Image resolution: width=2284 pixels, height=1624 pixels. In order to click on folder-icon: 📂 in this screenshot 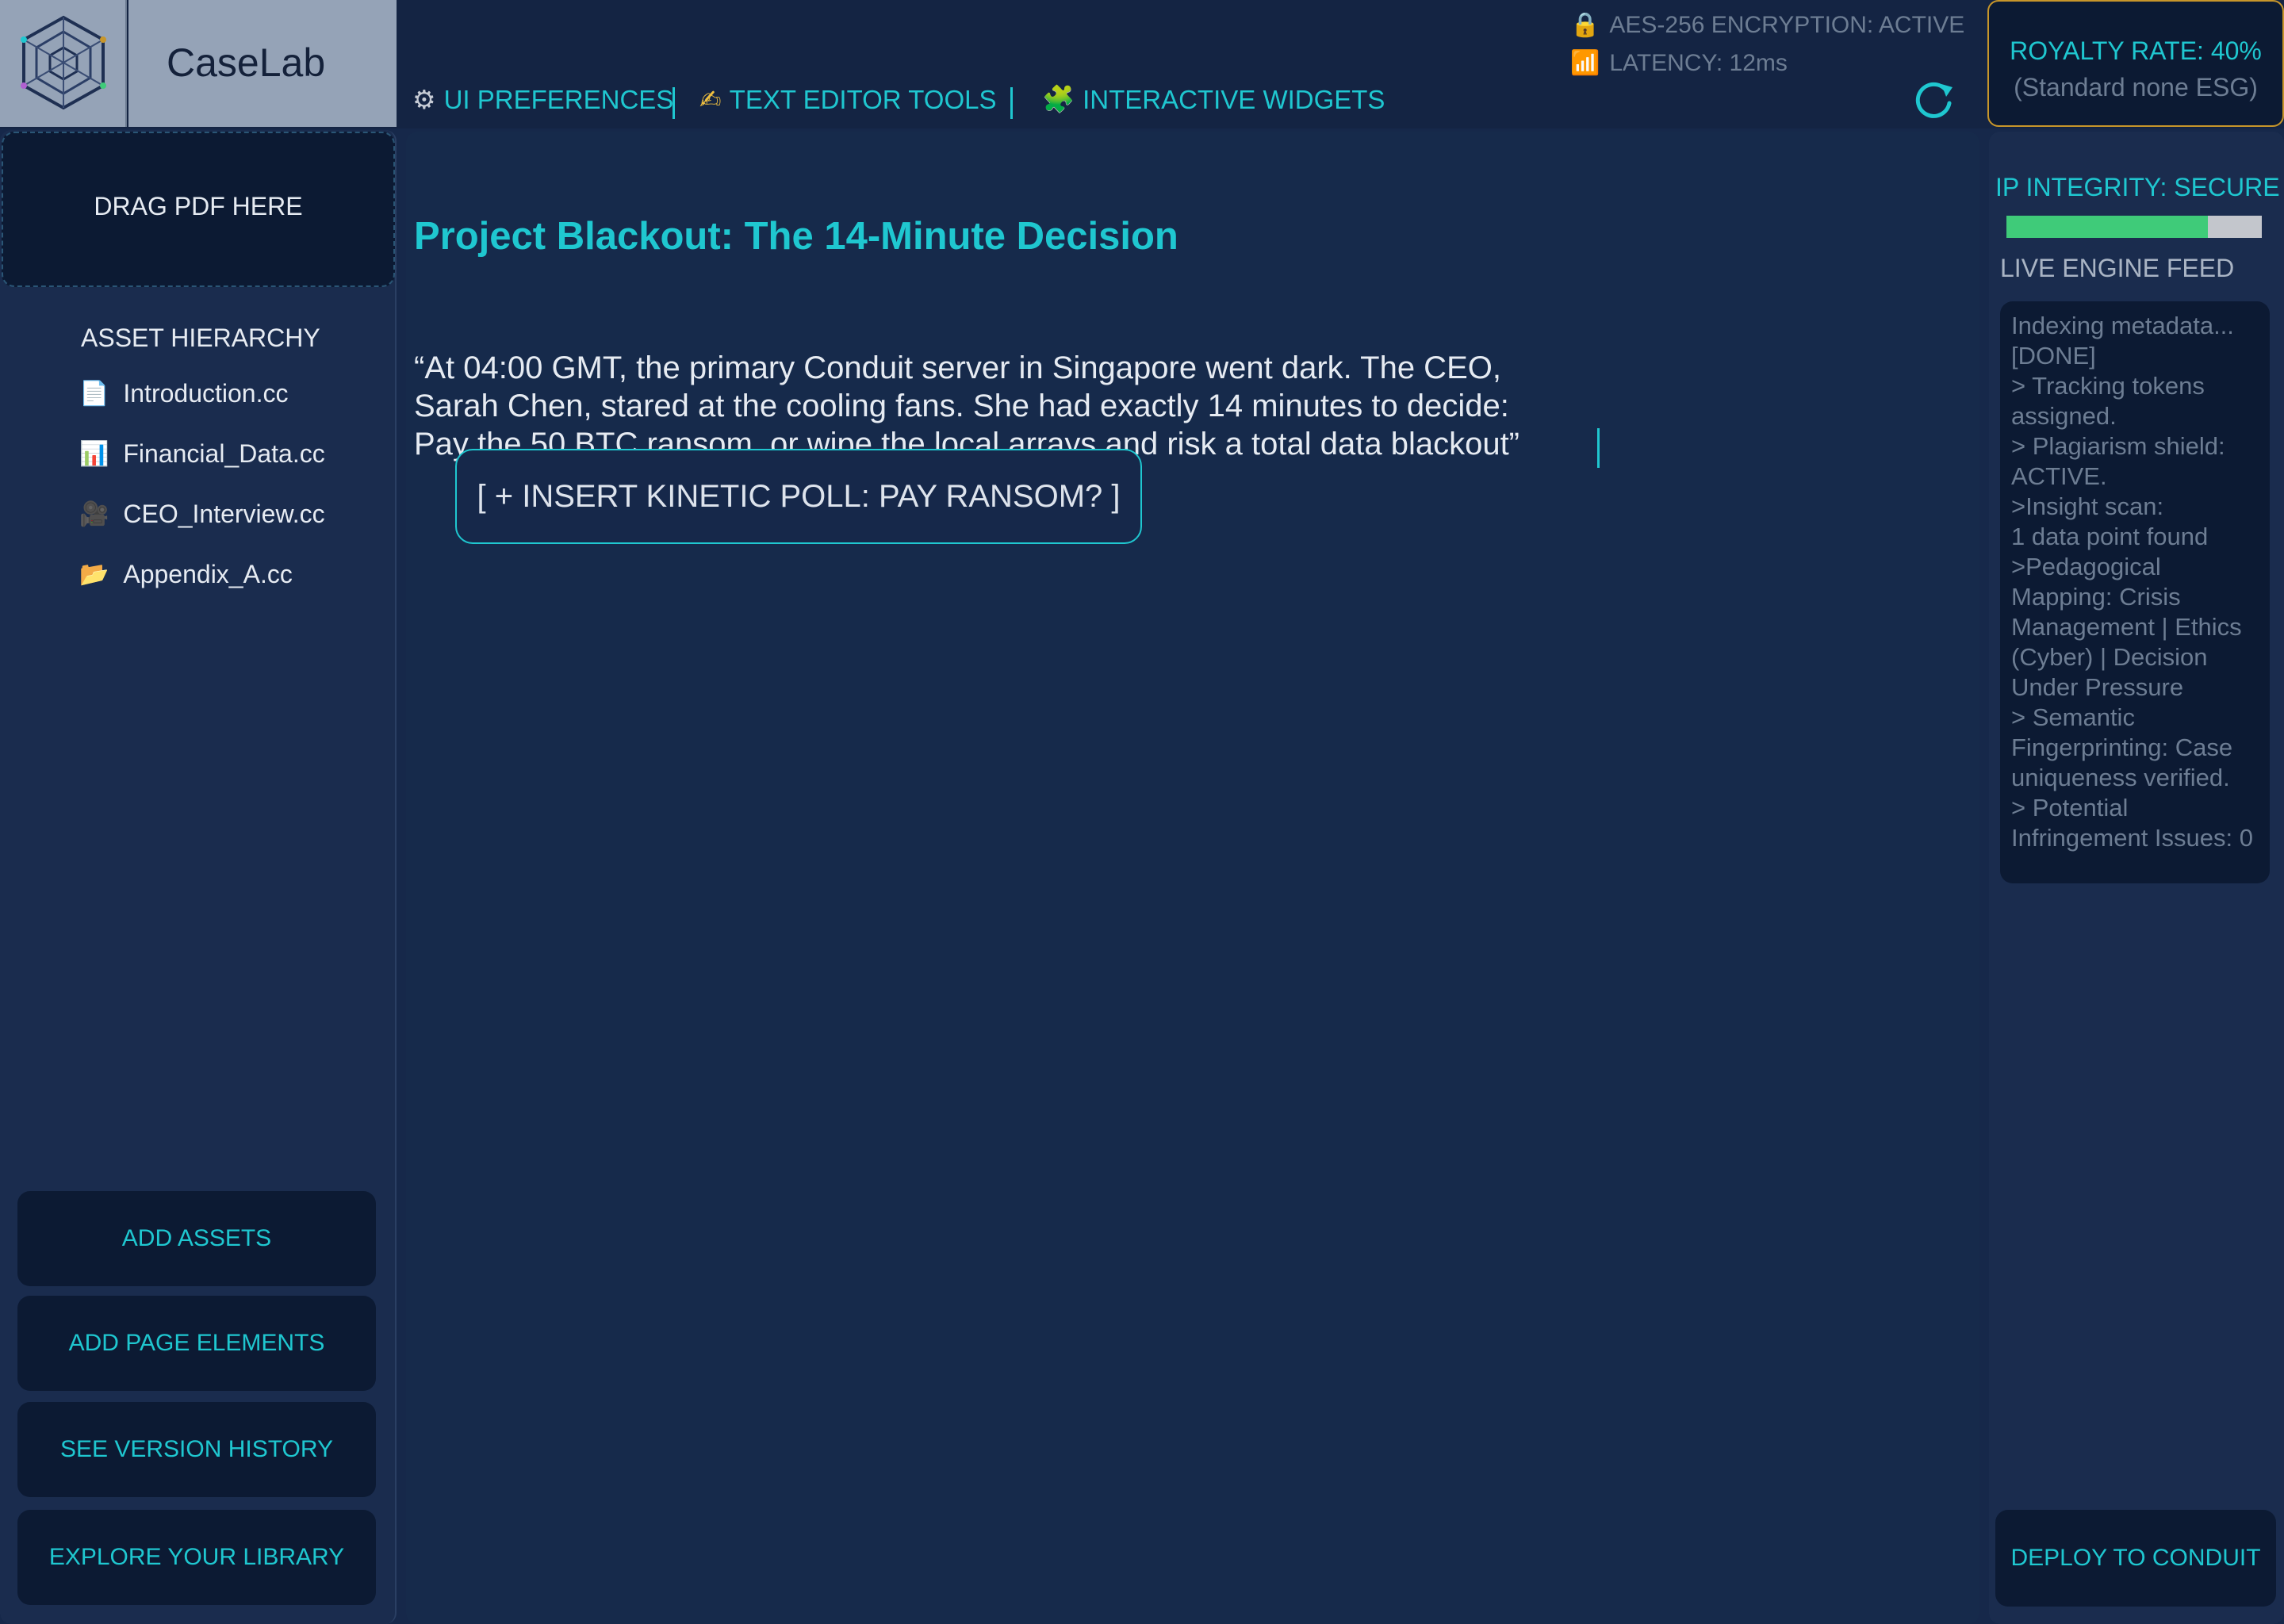, I will do `click(94, 574)`.